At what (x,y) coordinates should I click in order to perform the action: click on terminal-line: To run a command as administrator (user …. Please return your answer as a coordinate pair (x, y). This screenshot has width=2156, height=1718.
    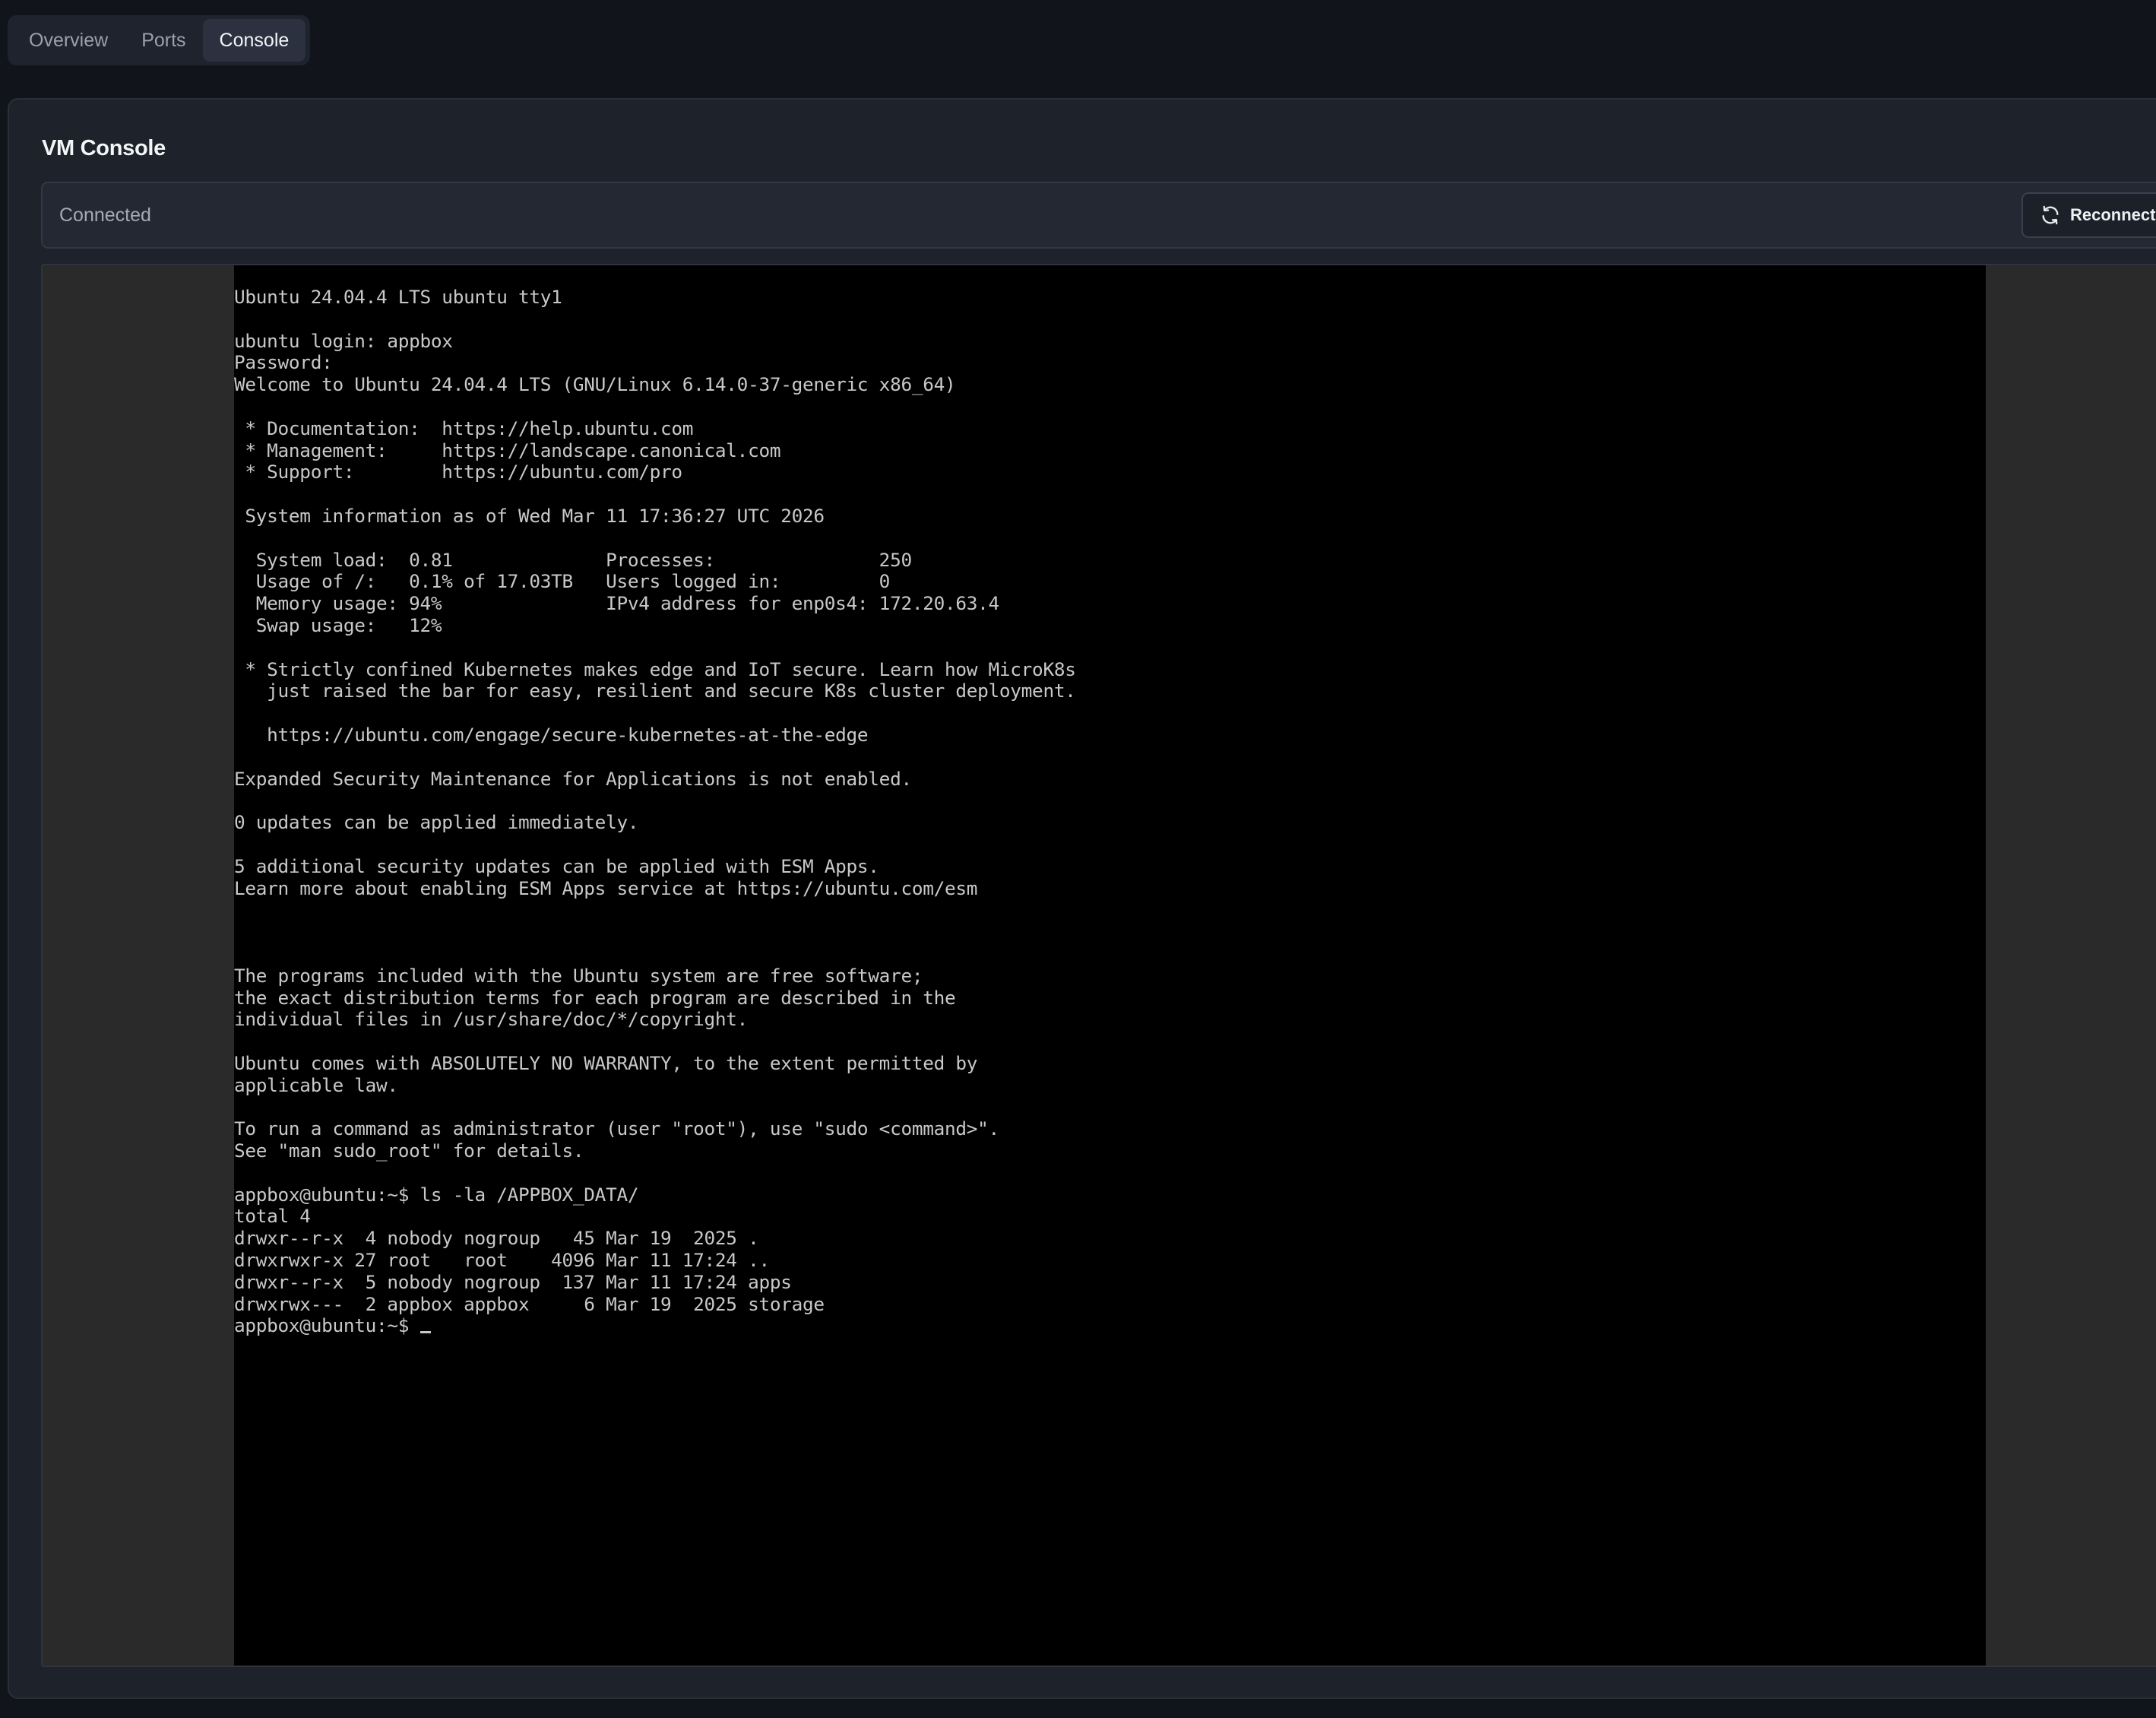
    Looking at the image, I should click on (616, 1128).